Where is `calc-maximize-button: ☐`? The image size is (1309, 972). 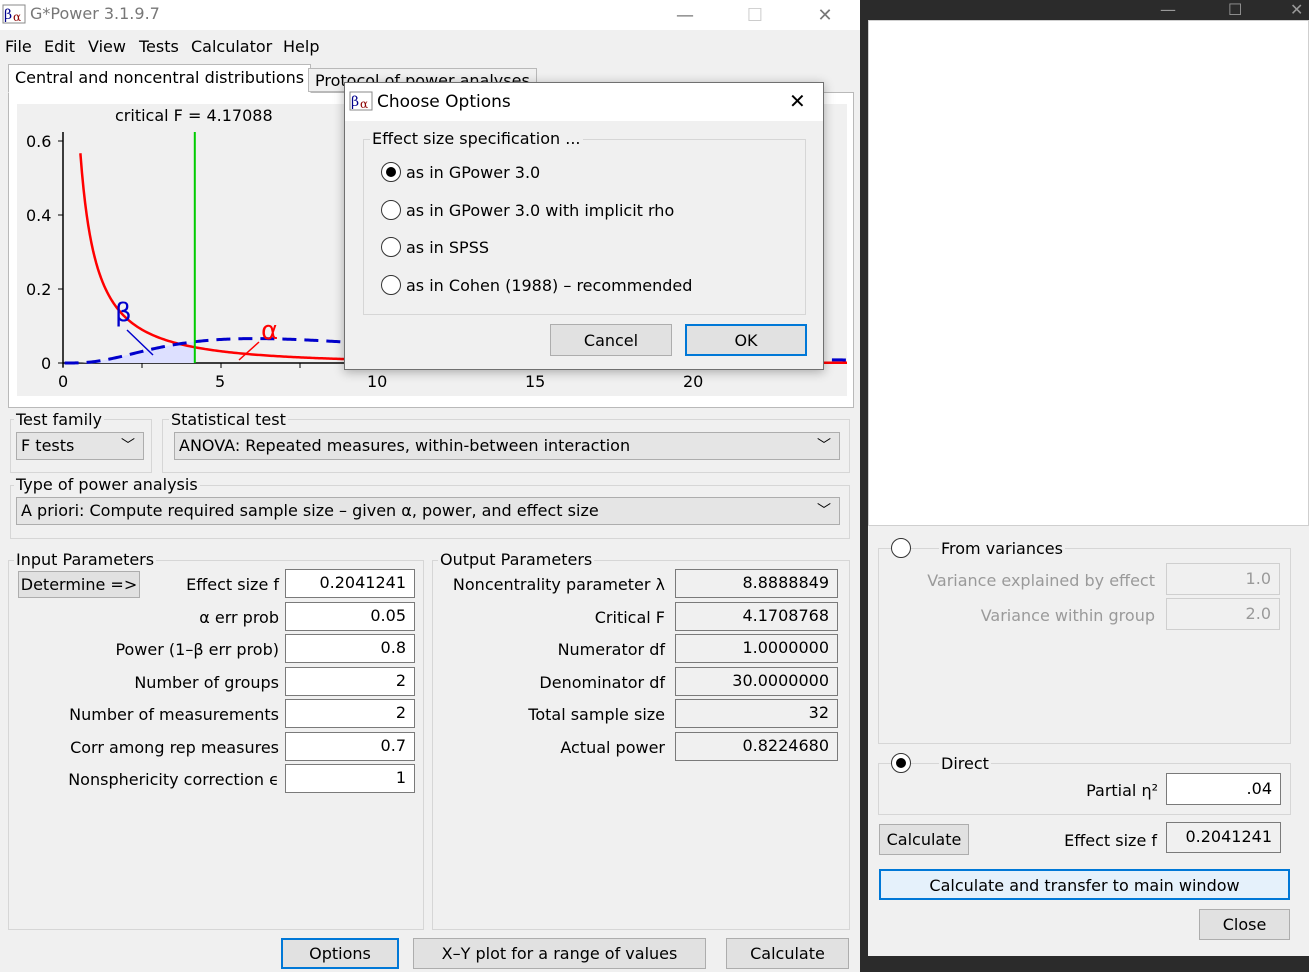 calc-maximize-button: ☐ is located at coordinates (1235, 9).